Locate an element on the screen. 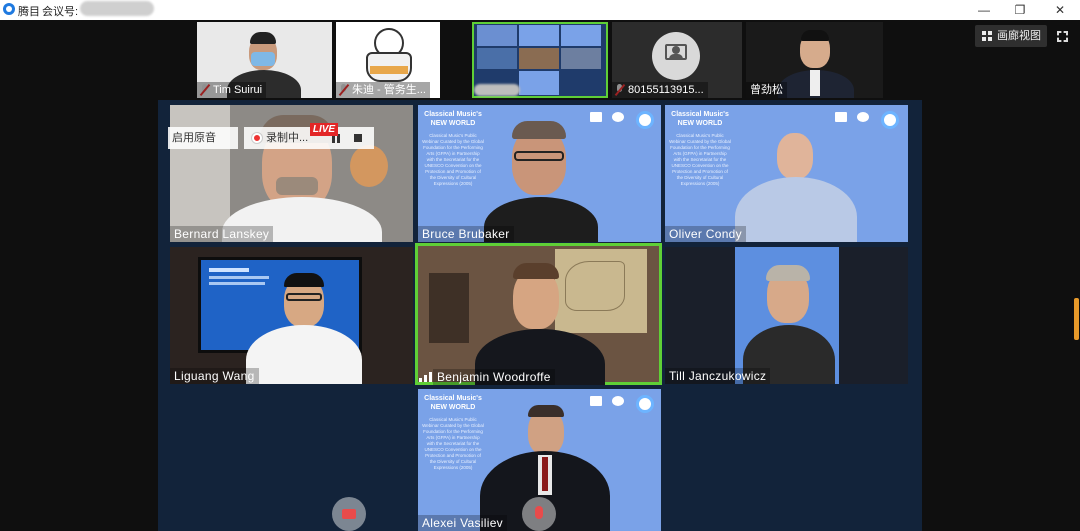 Image resolution: width=1080 pixels, height=531 pixels. grid-icon is located at coordinates (987, 36).